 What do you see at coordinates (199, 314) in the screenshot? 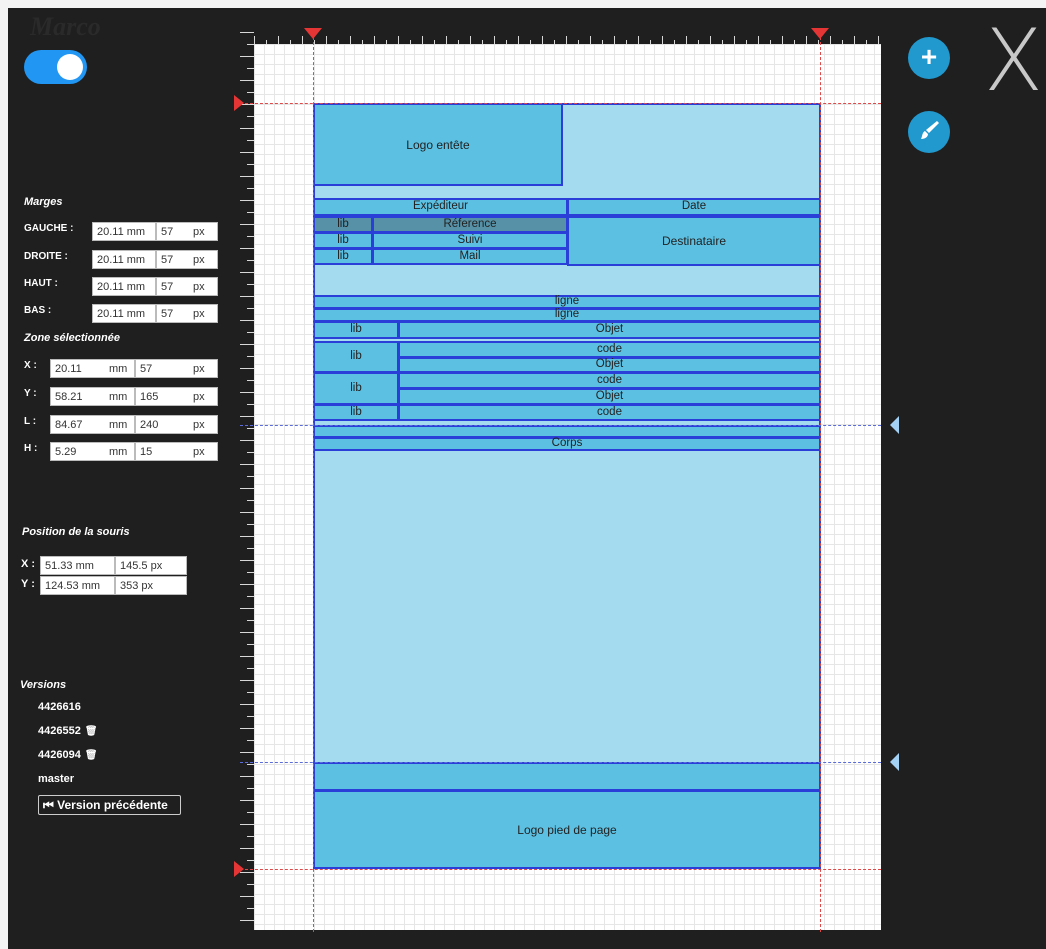
I see `margin-bottom-px-unit: px` at bounding box center [199, 314].